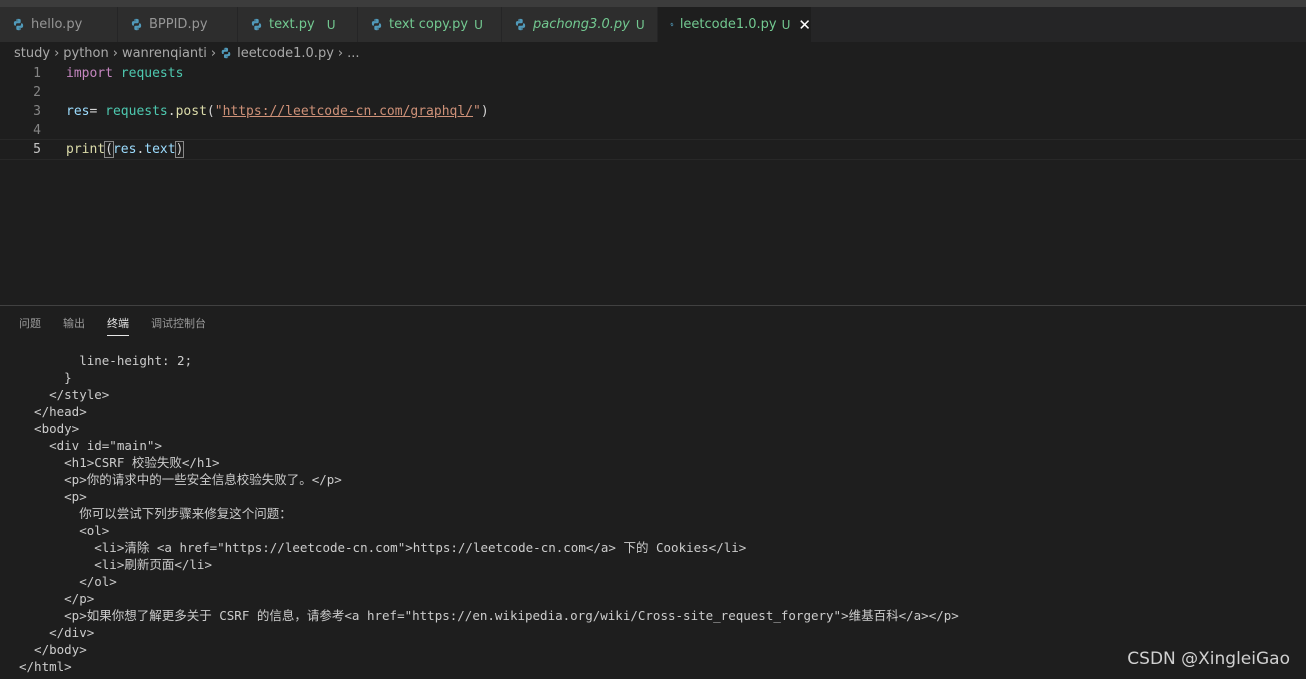  I want to click on tab-label: text.py, so click(292, 24).